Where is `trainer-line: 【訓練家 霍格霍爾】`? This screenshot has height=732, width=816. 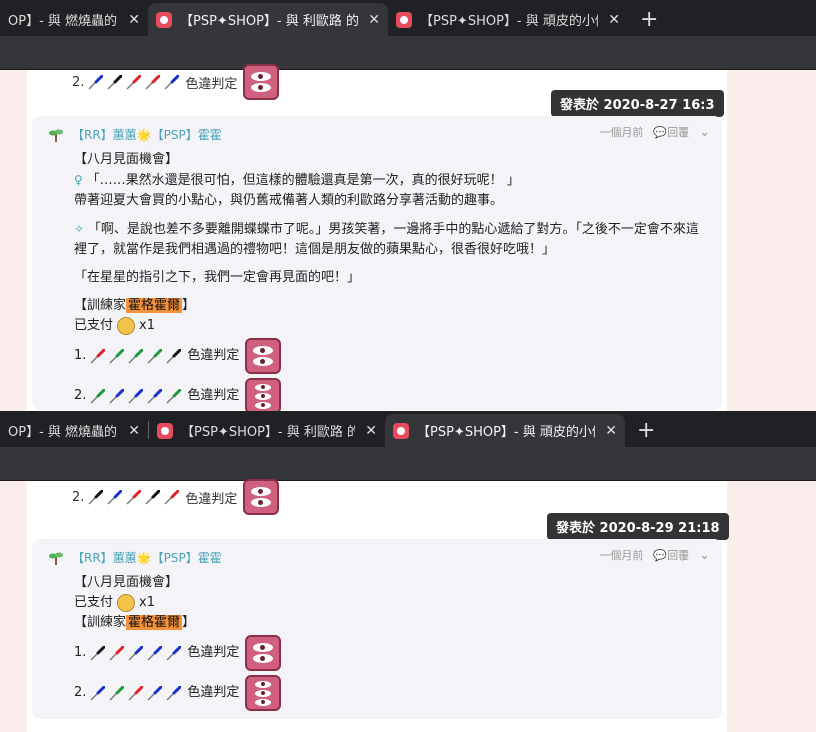 trainer-line: 【訓練家 霍格霍爾】 is located at coordinates (135, 622).